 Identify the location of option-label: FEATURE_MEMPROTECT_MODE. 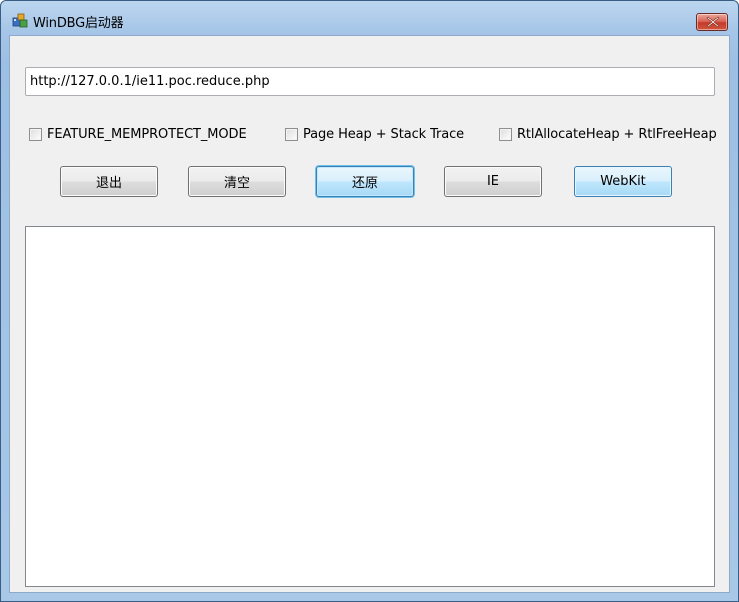
(147, 134).